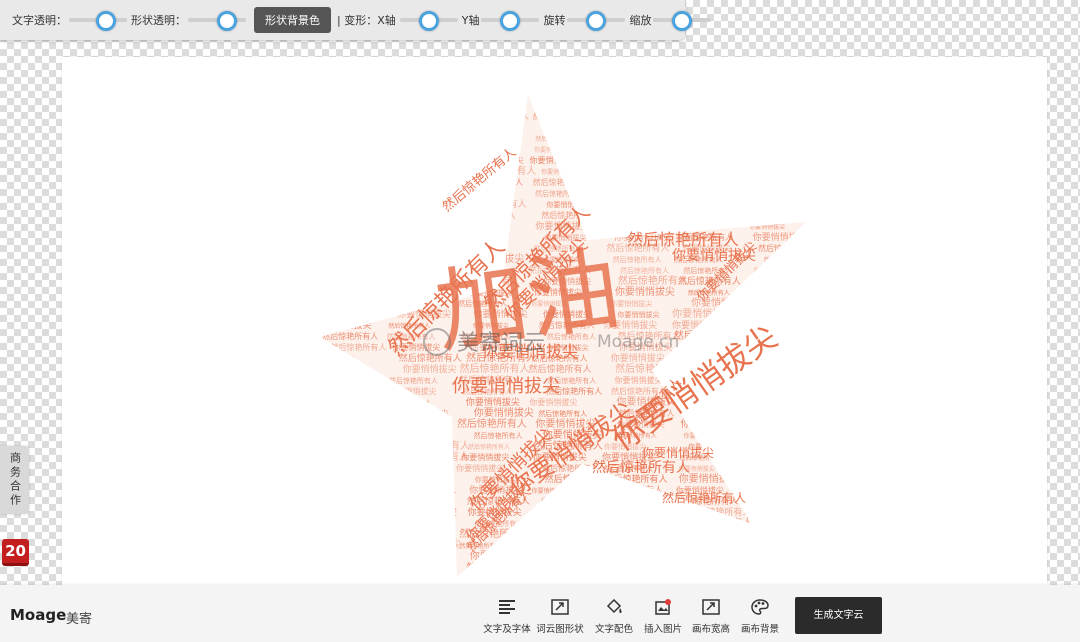 The width and height of the screenshot is (1080, 642). Describe the element at coordinates (560, 617) in the screenshot. I see `cloud-shape-button: 词云图形状` at that location.